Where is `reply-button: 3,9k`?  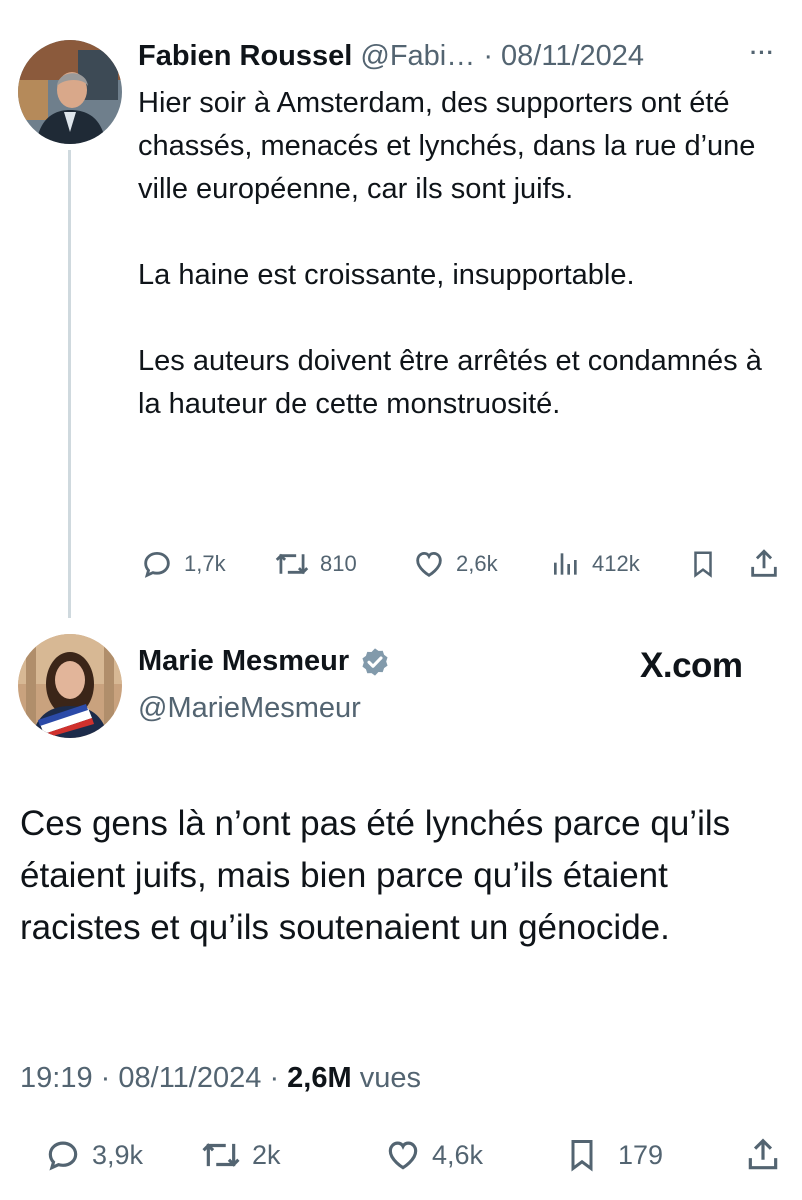 reply-button: 3,9k is located at coordinates (93, 1155).